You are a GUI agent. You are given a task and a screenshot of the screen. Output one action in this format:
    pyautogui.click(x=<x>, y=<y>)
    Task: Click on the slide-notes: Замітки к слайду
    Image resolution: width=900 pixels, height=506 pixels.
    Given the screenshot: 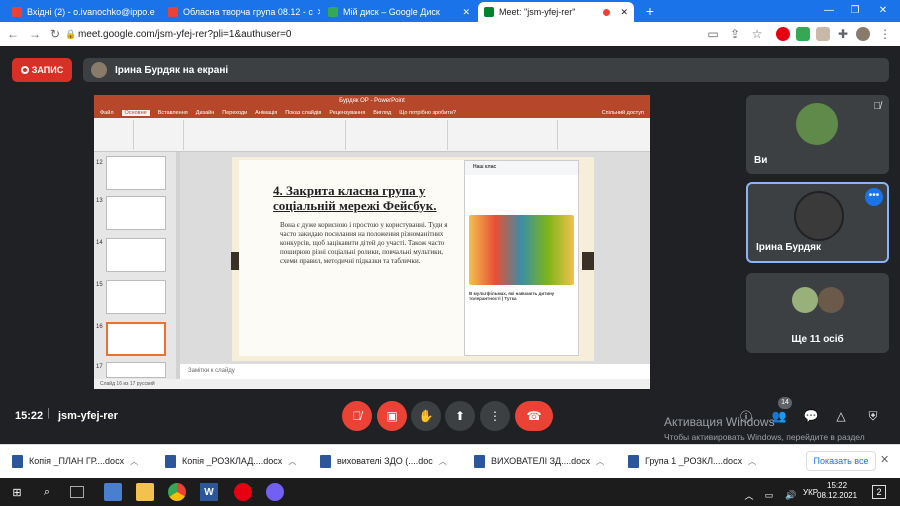 What is the action you would take?
    pyautogui.click(x=415, y=371)
    